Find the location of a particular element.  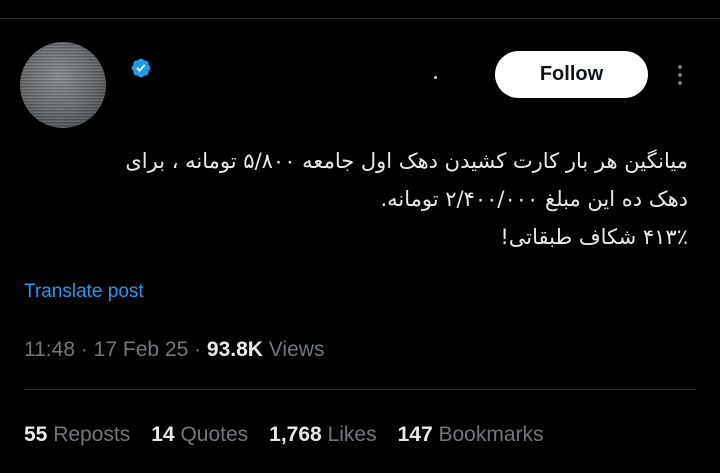

reposts-label: Reposts is located at coordinates (92, 434).